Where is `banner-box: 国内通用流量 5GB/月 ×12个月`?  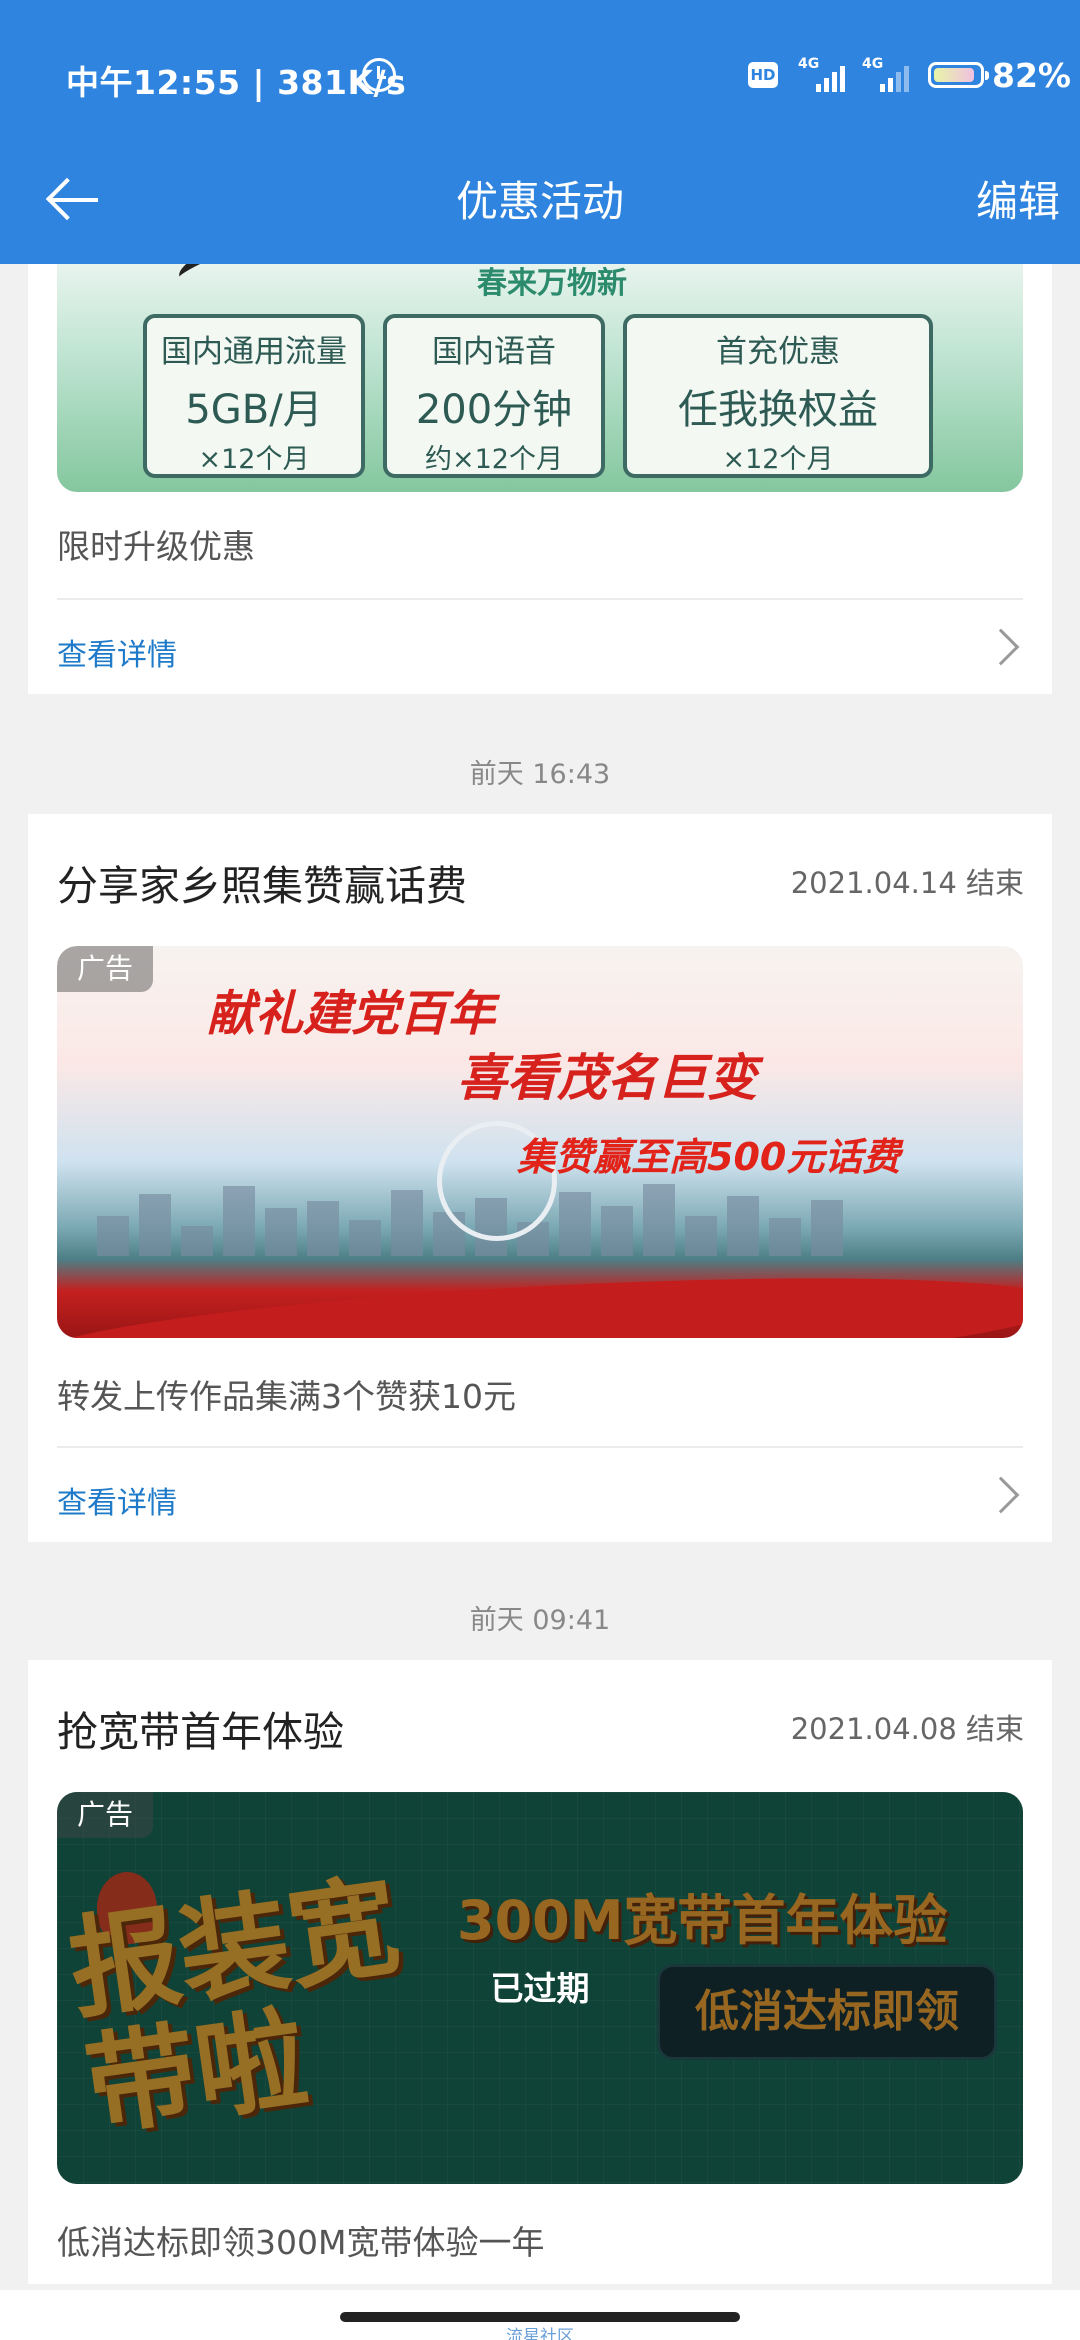 banner-box: 国内通用流量 5GB/月 ×12个月 is located at coordinates (254, 396).